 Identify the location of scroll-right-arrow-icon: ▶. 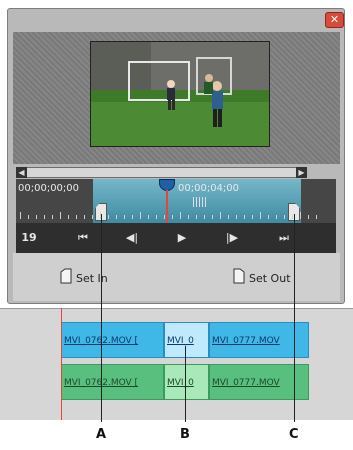
(301, 172).